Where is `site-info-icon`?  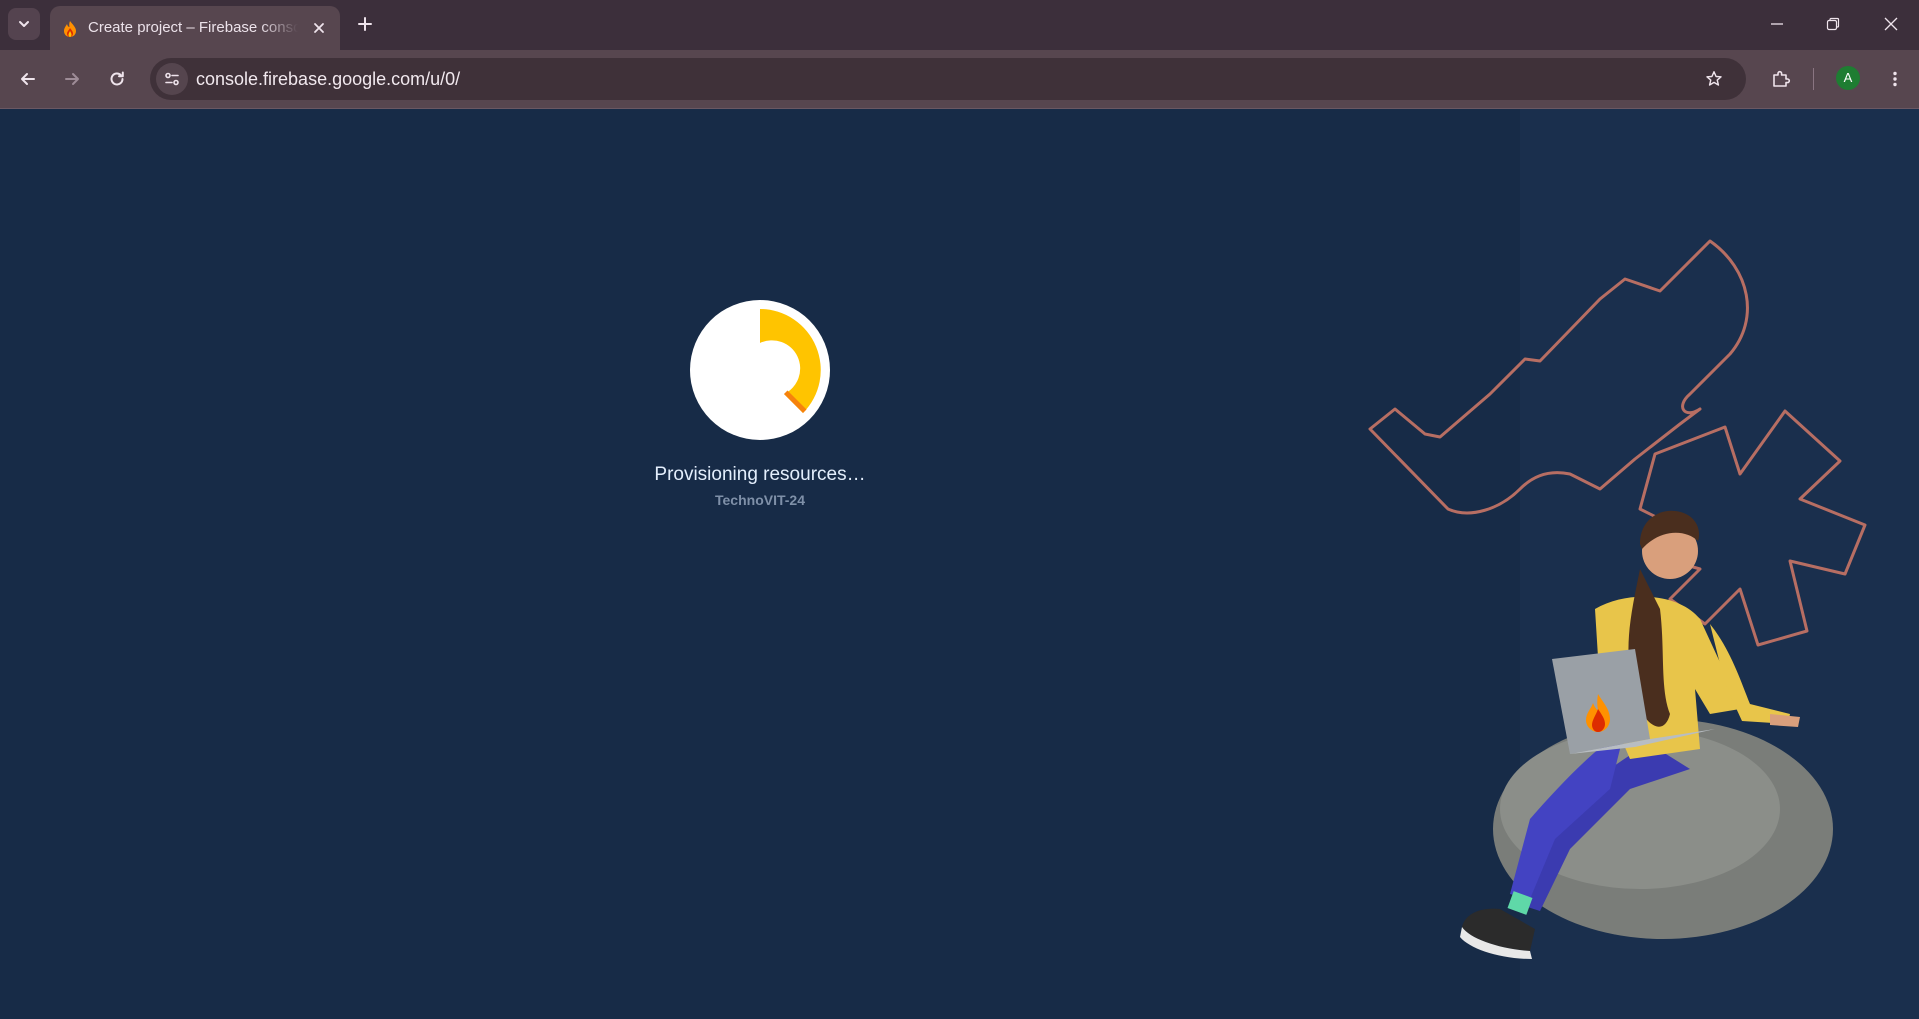
site-info-icon is located at coordinates (172, 79).